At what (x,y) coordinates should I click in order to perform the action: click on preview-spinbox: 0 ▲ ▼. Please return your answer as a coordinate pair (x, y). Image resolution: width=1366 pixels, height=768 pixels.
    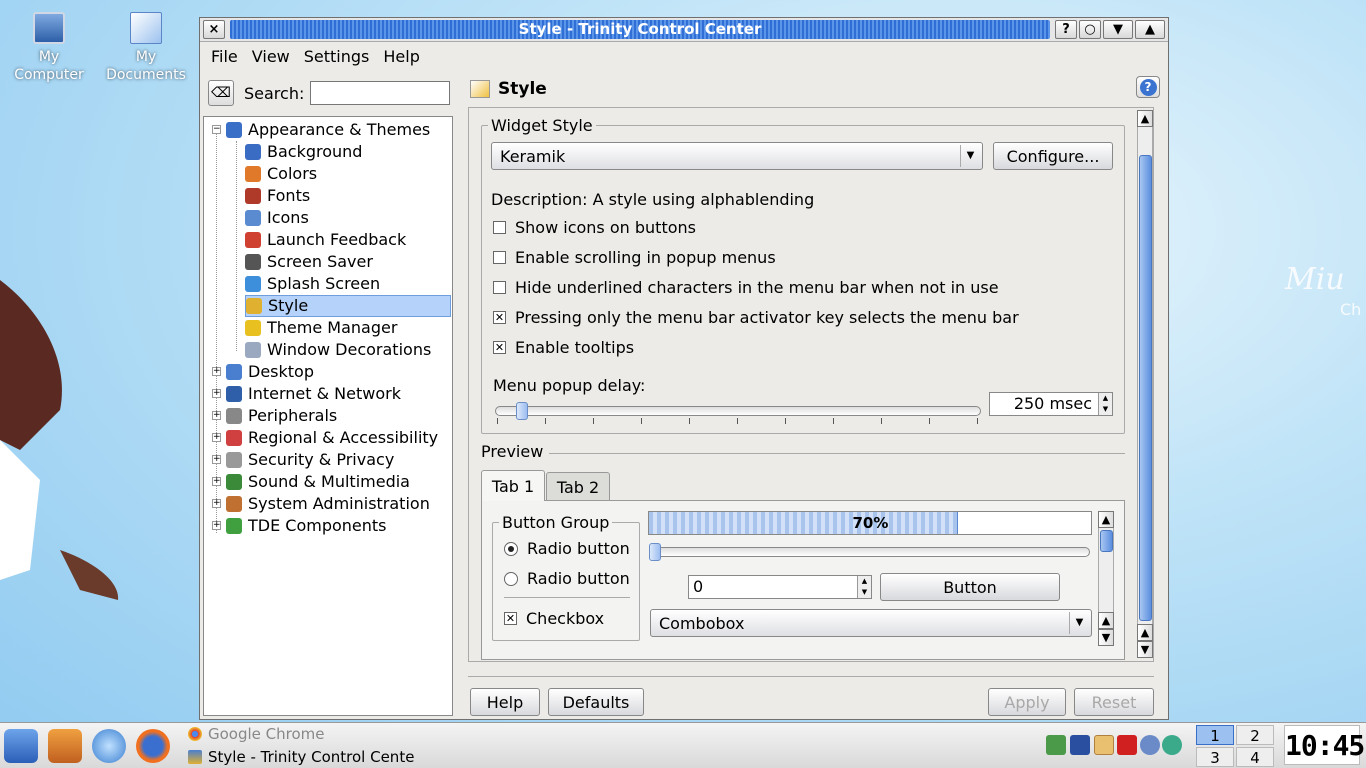
    Looking at the image, I should click on (780, 587).